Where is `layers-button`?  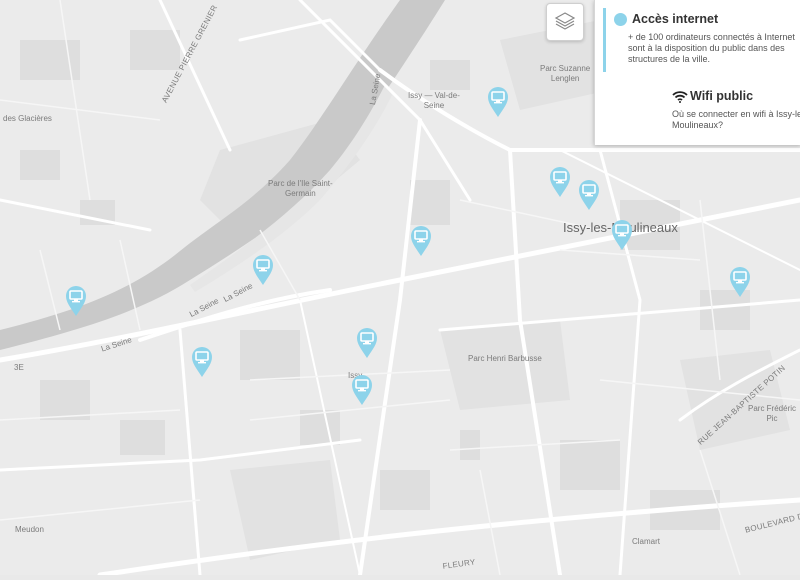 layers-button is located at coordinates (565, 22).